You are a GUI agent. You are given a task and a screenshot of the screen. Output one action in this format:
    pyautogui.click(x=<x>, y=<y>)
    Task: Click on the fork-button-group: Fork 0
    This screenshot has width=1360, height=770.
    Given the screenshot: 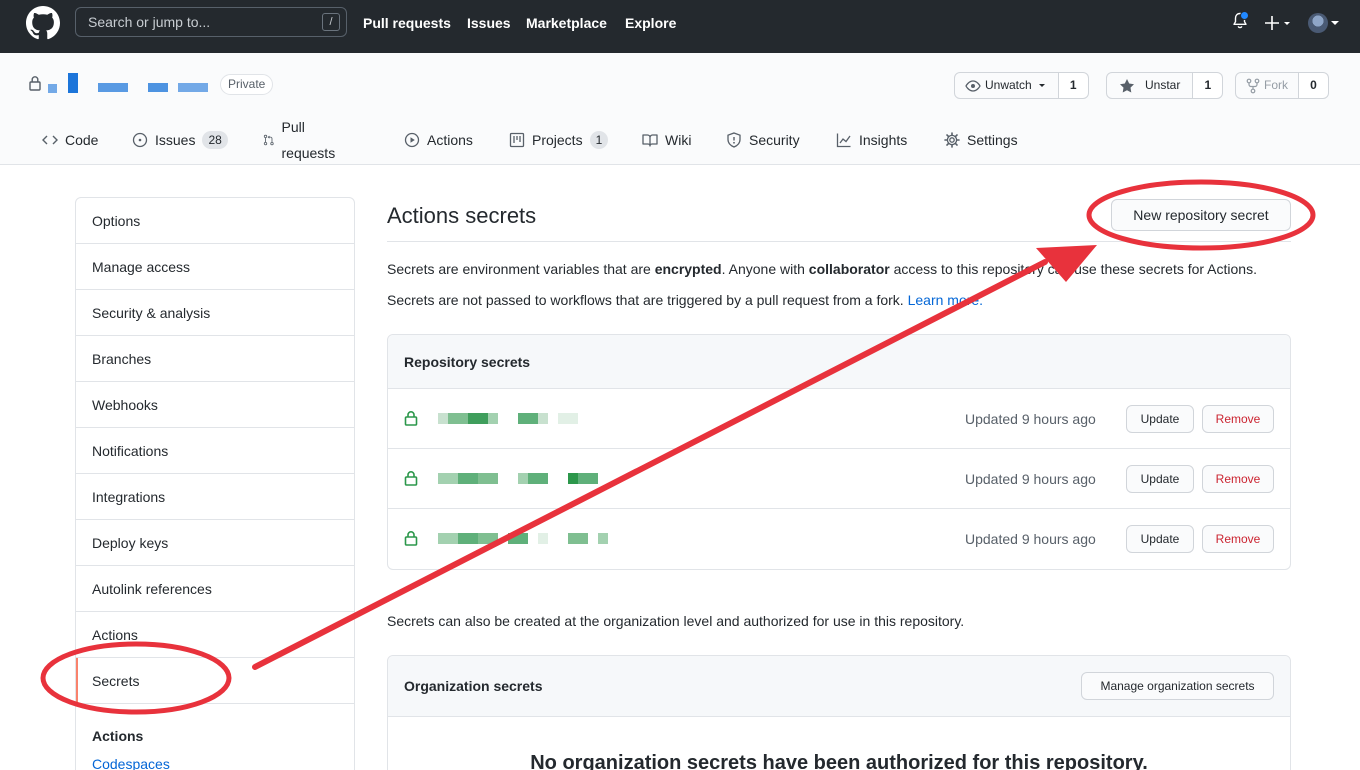 What is the action you would take?
    pyautogui.click(x=1282, y=85)
    